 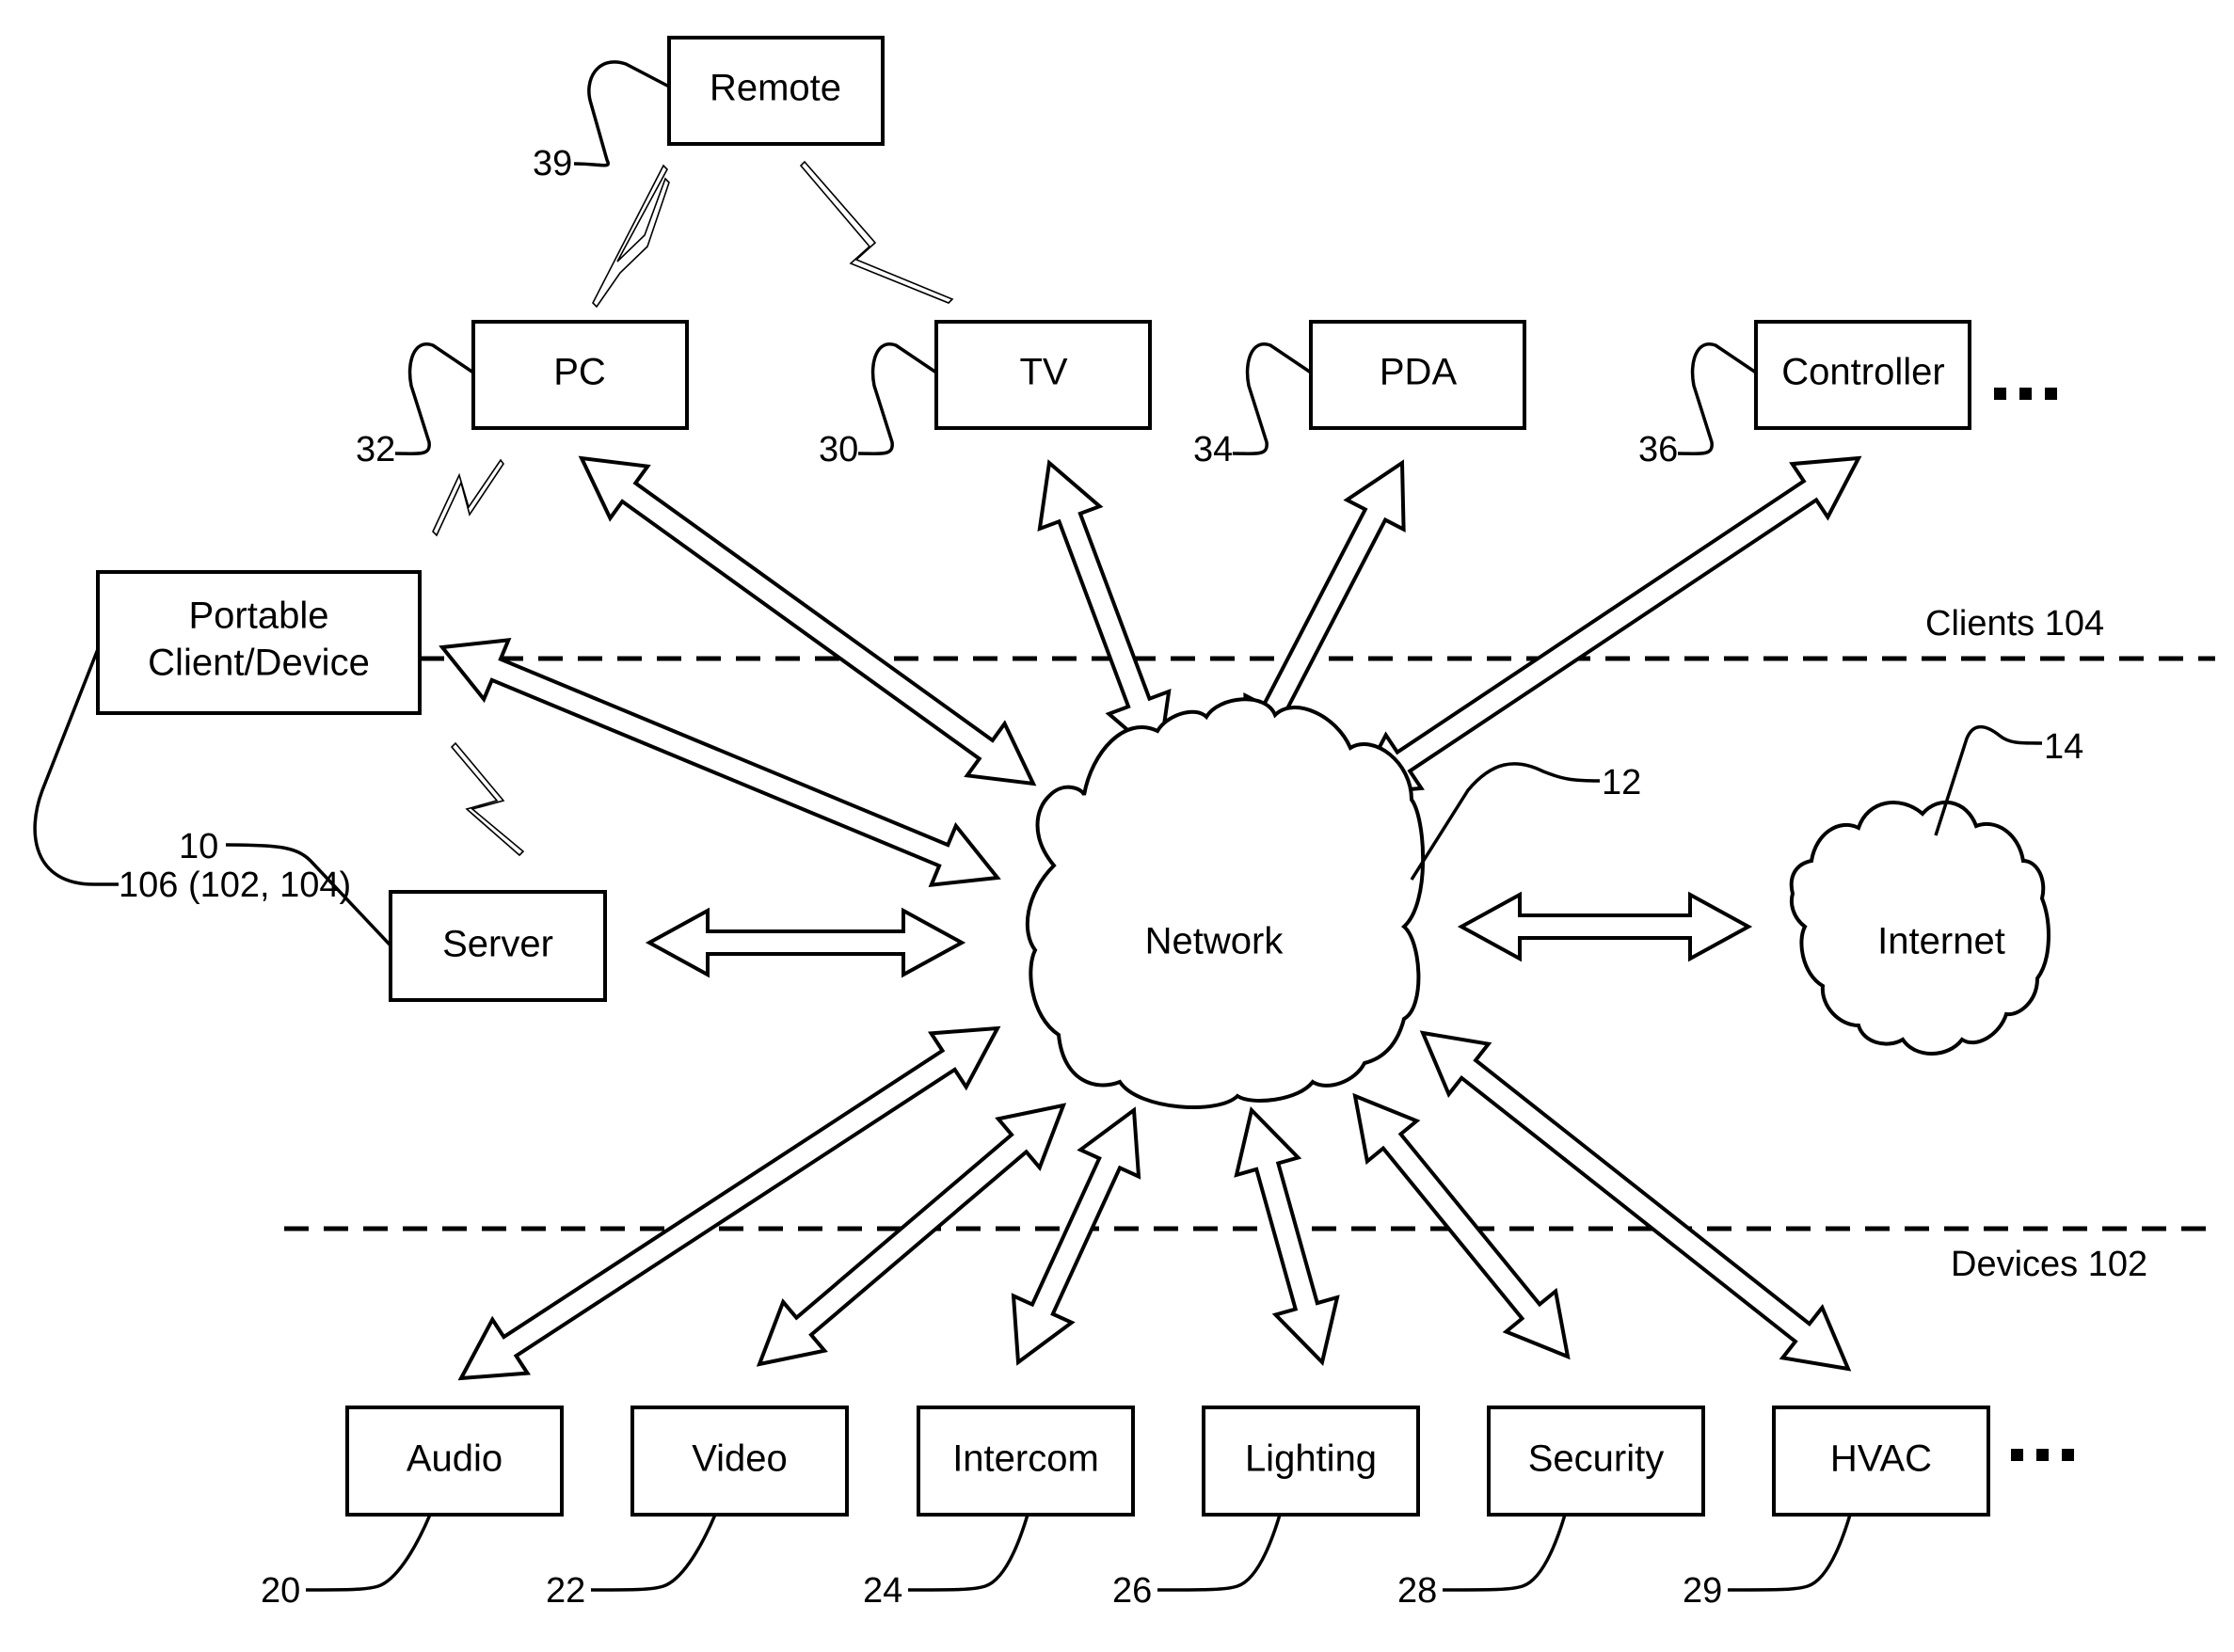 I want to click on controller-ref: 36, so click(x=1658, y=449).